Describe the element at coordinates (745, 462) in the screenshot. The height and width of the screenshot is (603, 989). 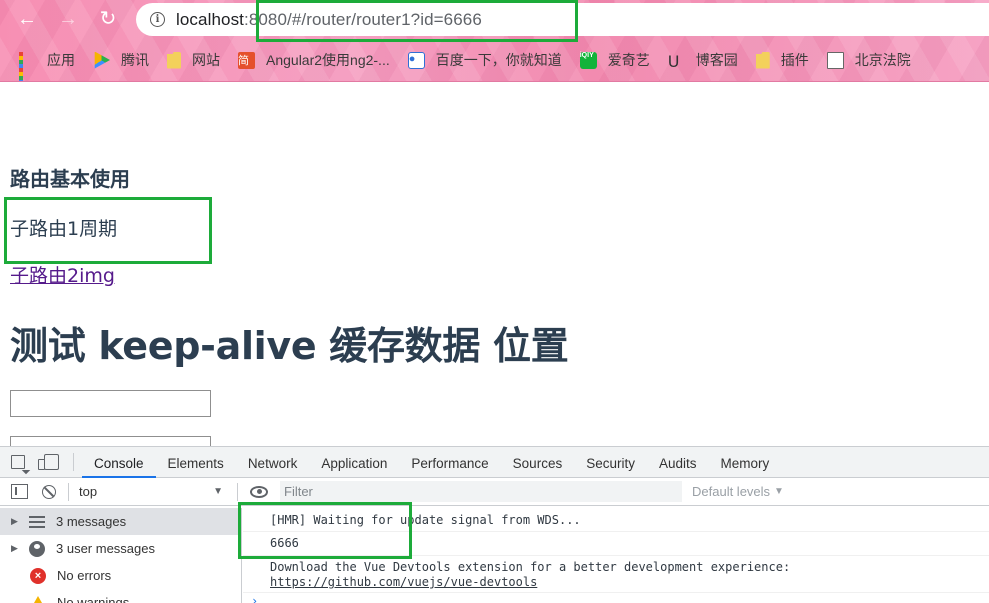
I see `tab-memory: Memory` at that location.